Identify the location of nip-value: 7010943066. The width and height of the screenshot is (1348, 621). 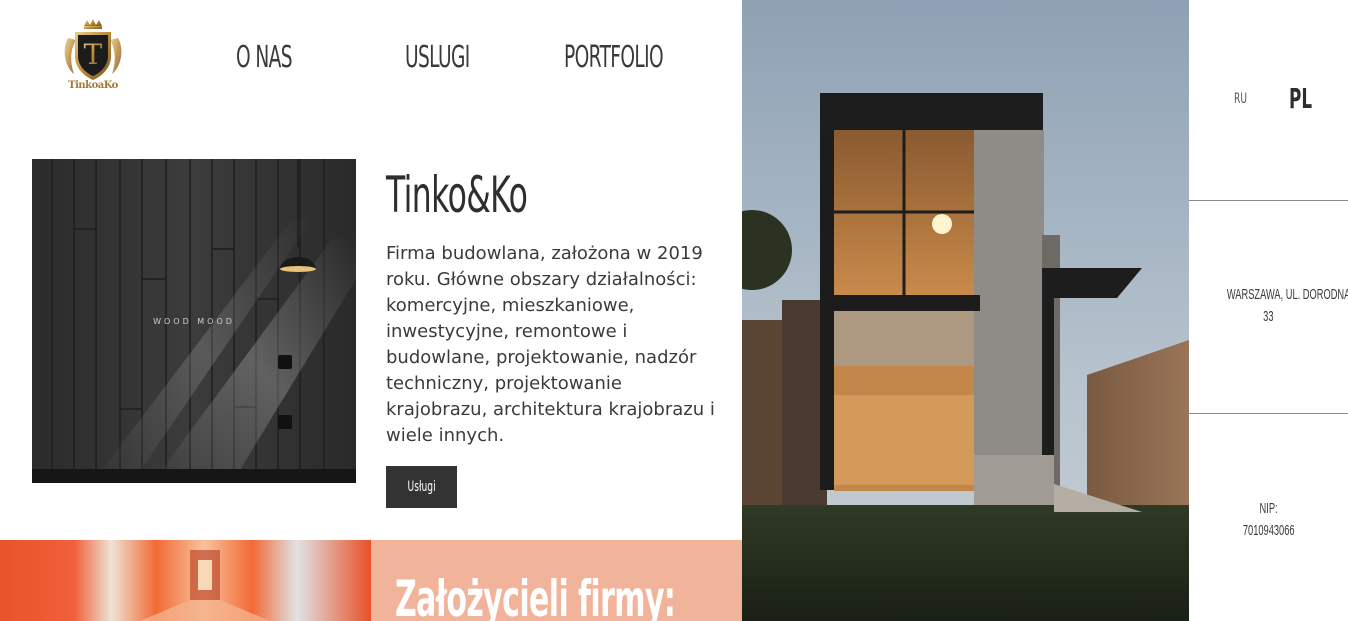
(1268, 530).